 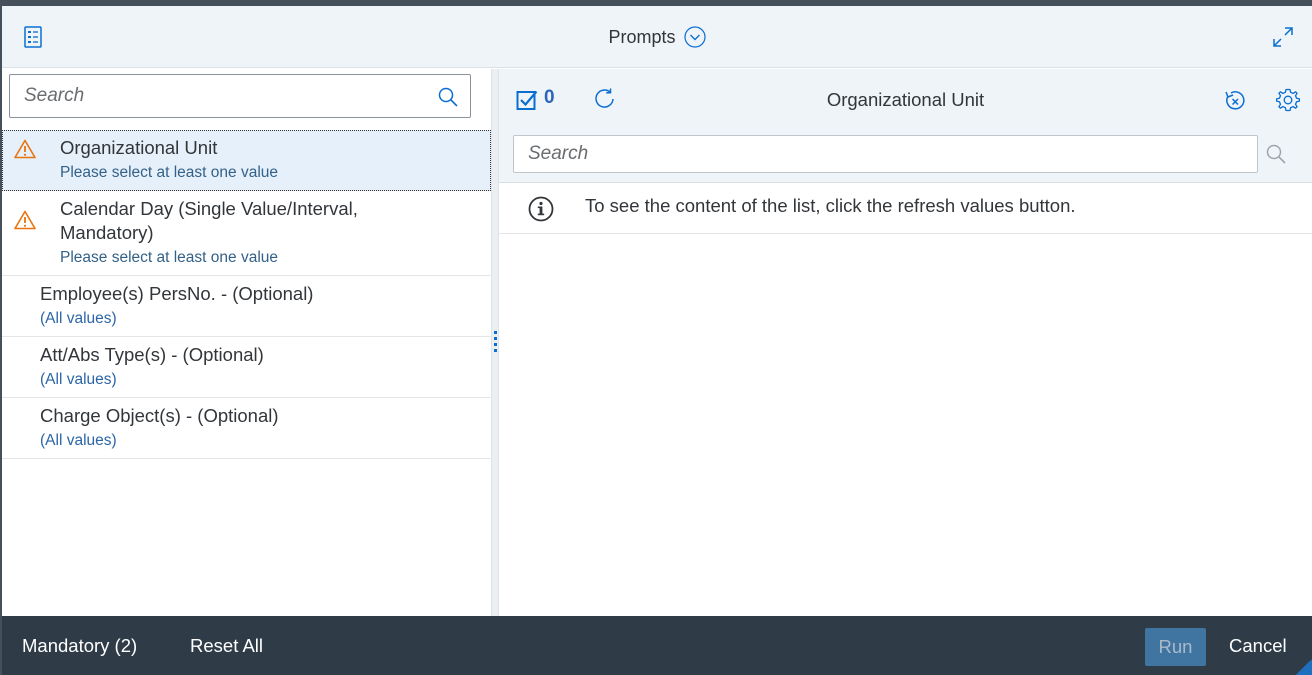 I want to click on reset-all-button: Reset All, so click(x=226, y=645).